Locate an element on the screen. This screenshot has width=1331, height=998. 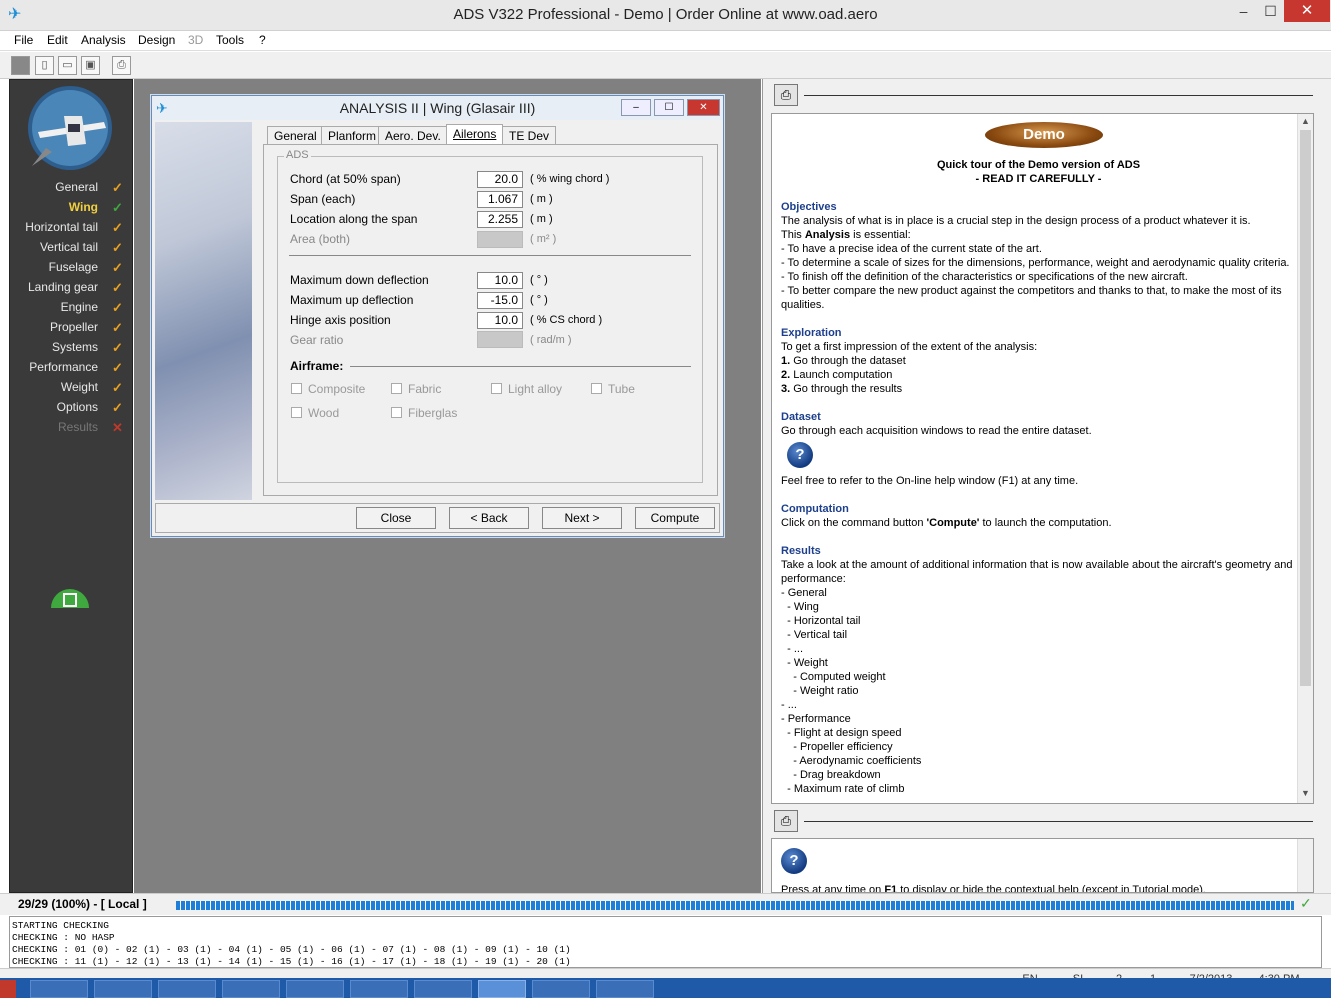
maximize-button: ☐ is located at coordinates (1270, 11).